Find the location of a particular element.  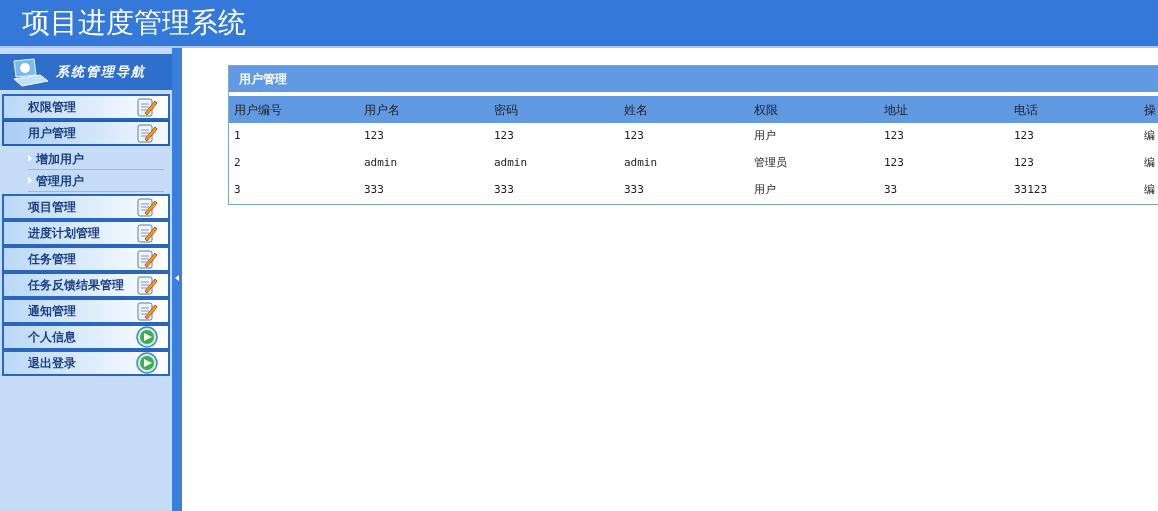

app-title: 项目进度管理系统 is located at coordinates (134, 23).